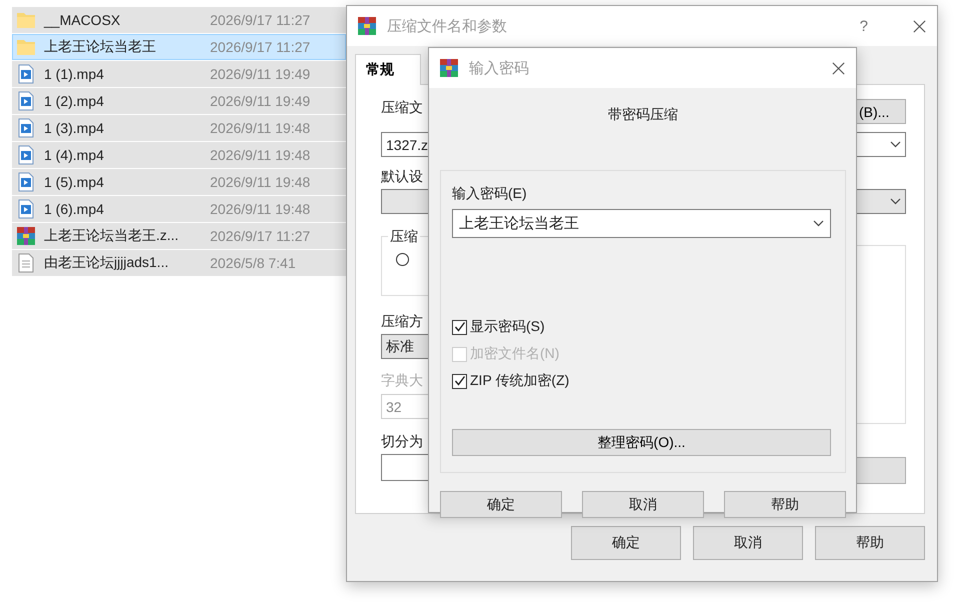 This screenshot has height=604, width=960. I want to click on file-row: 1 (2).mp4 2026/9/11 19:49, so click(179, 101).